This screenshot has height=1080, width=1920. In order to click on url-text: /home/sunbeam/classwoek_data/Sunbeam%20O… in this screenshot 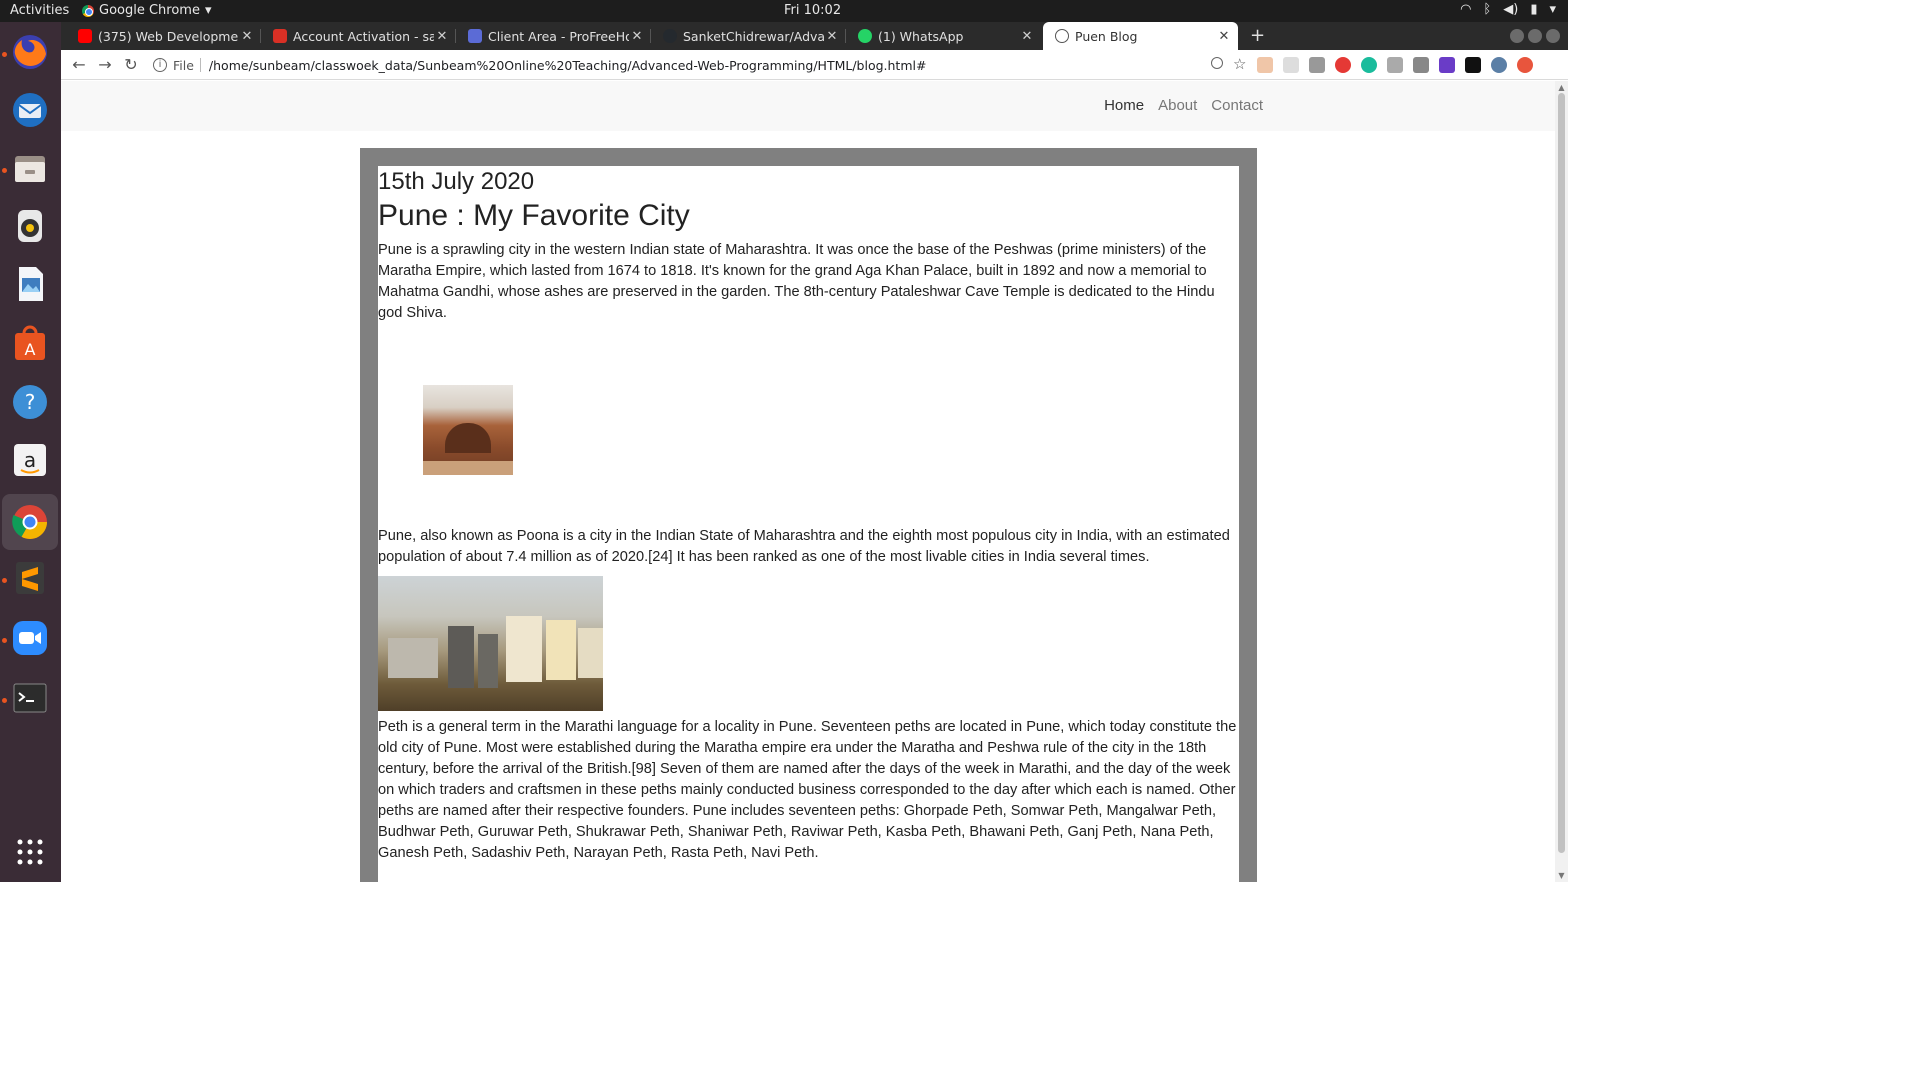, I will do `click(568, 65)`.